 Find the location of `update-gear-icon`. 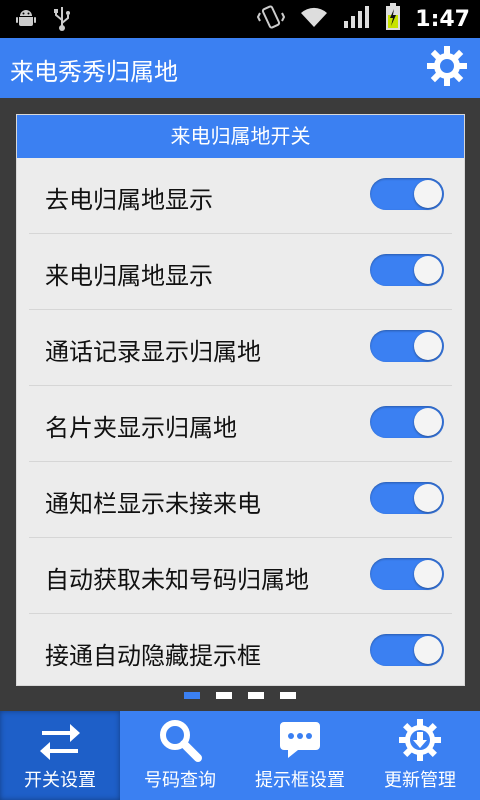

update-gear-icon is located at coordinates (420, 740).